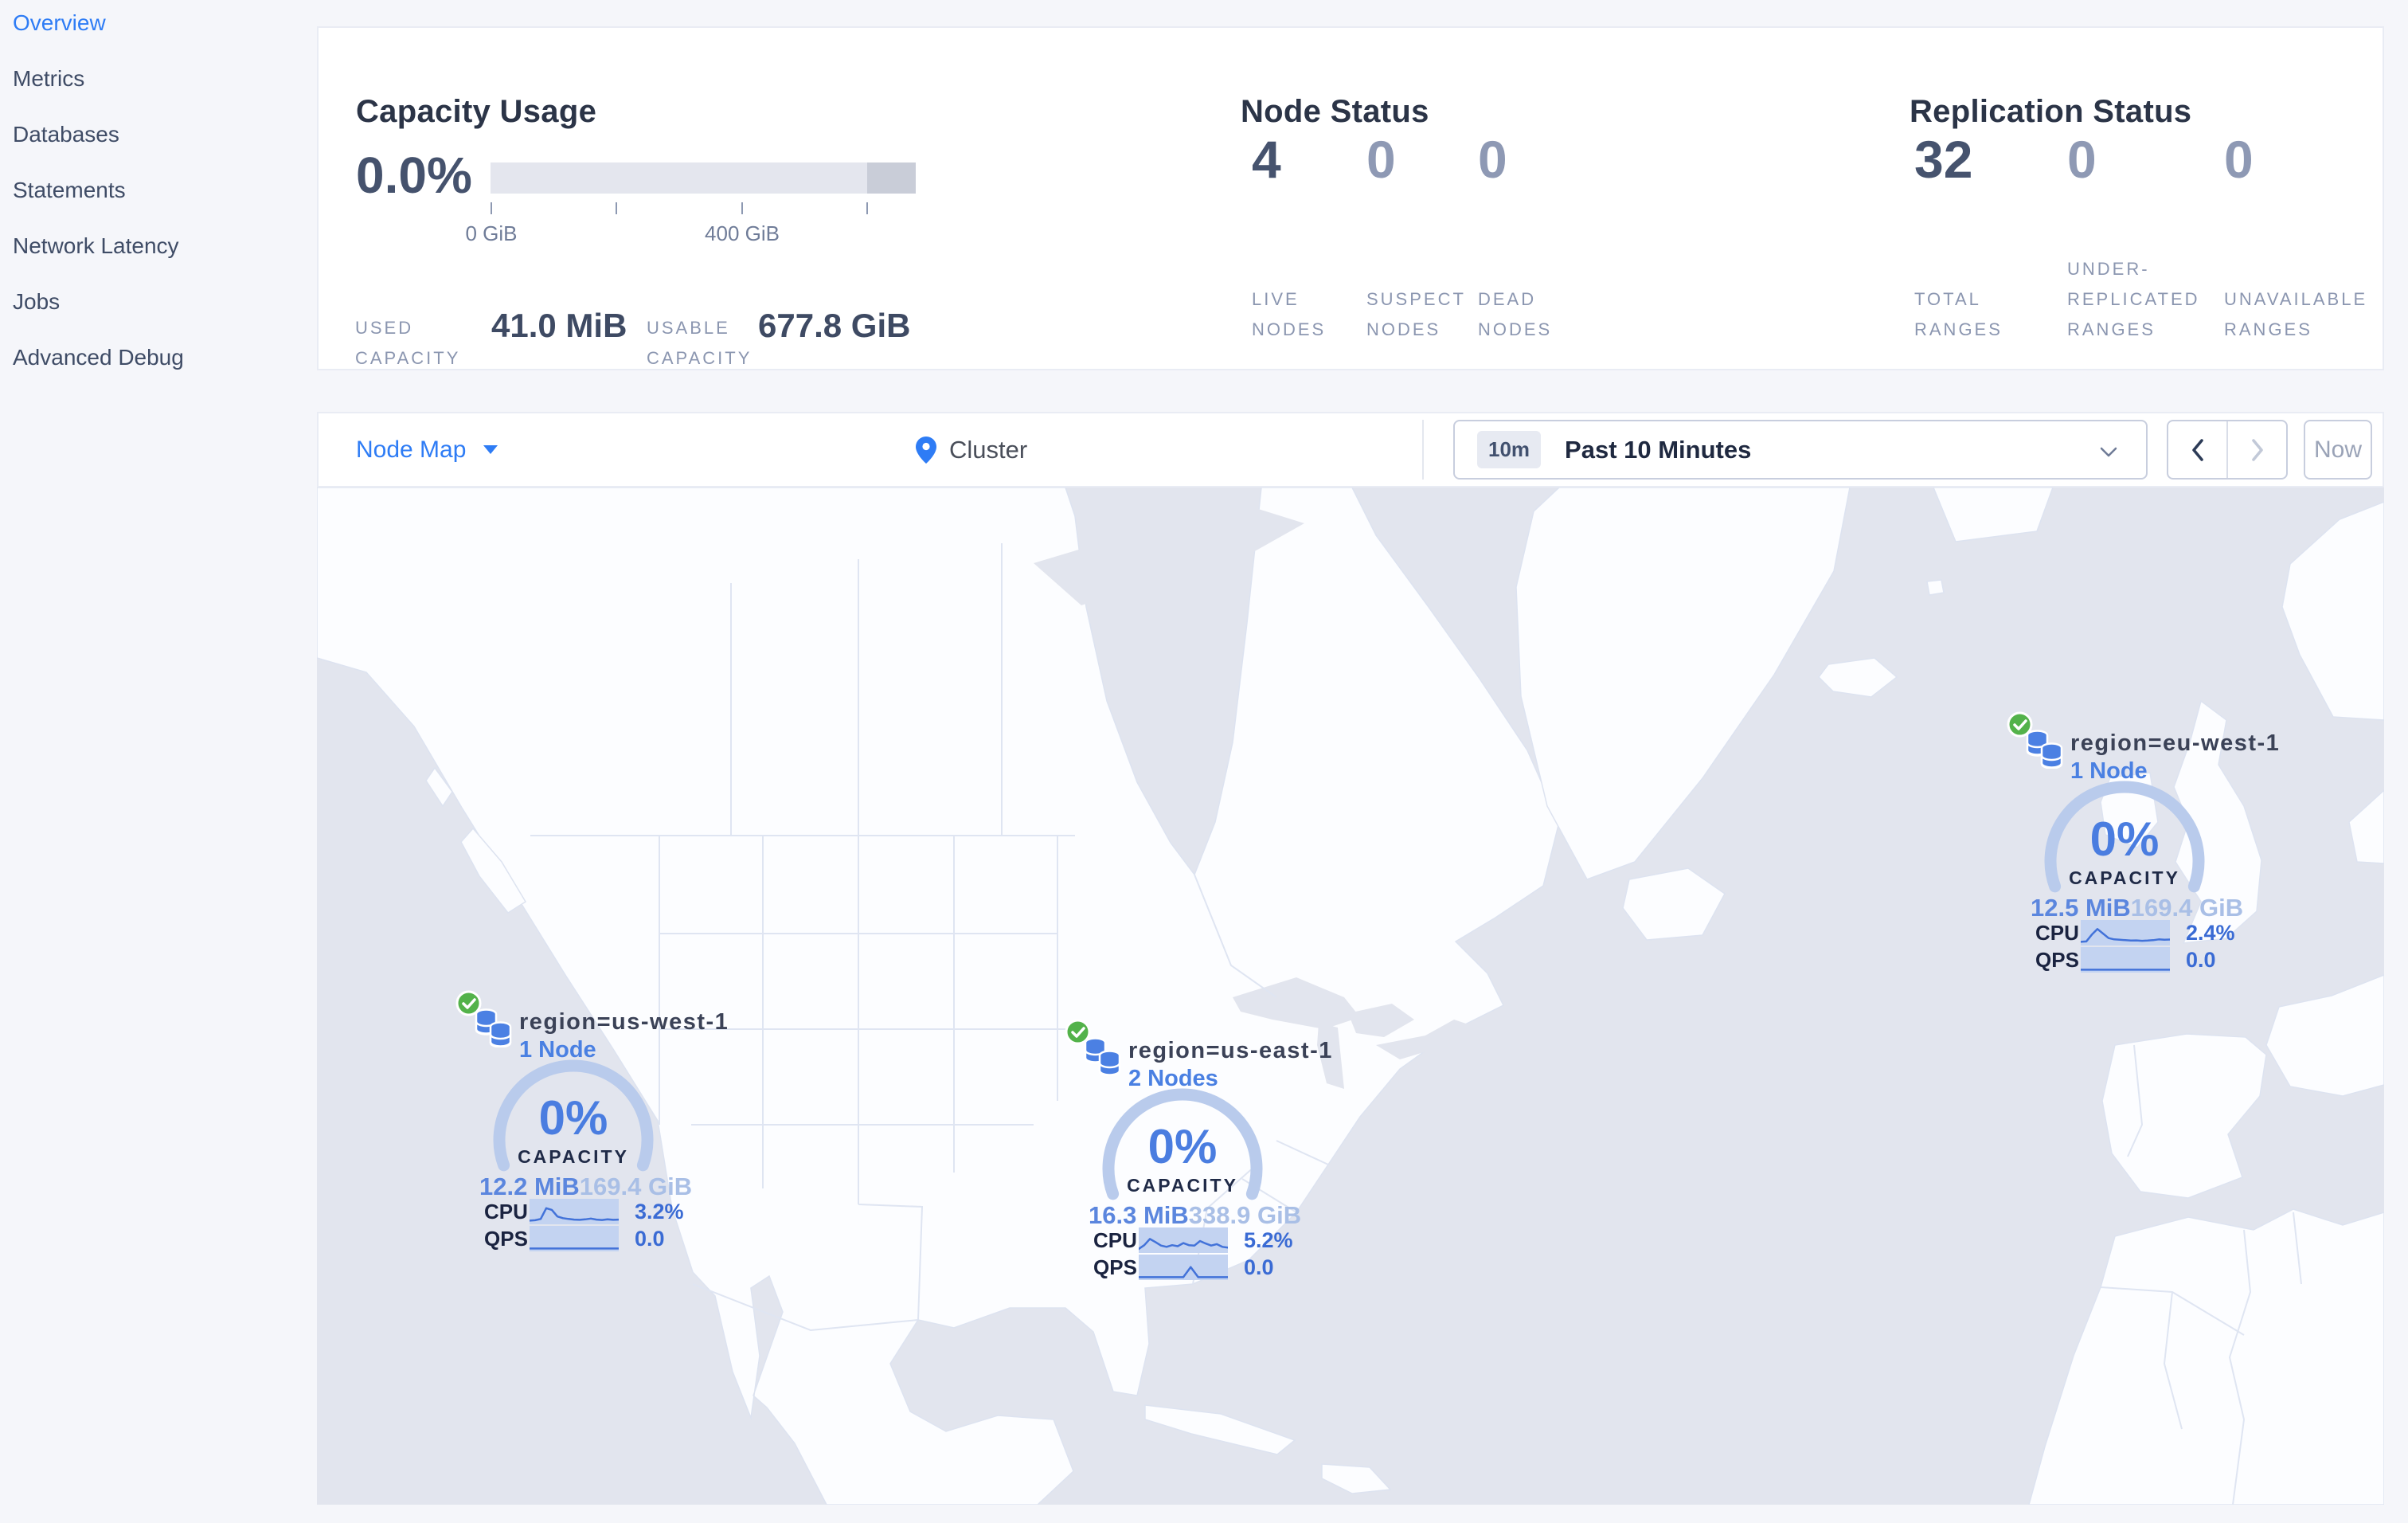 This screenshot has width=2408, height=1523. Describe the element at coordinates (2082, 159) in the screenshot. I see `under-replicated-ranges-count: 0` at that location.